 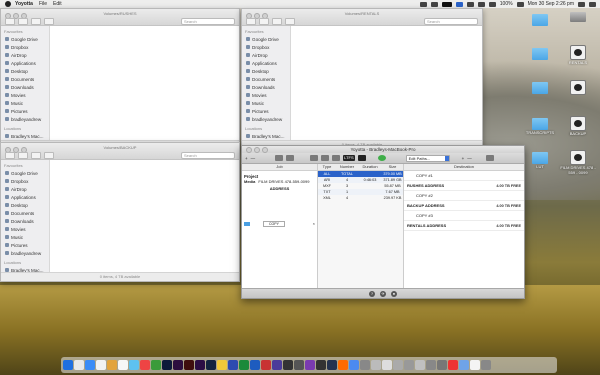 What do you see at coordinates (349, 158) in the screenshot?
I see `lto-button: LTFS` at bounding box center [349, 158].